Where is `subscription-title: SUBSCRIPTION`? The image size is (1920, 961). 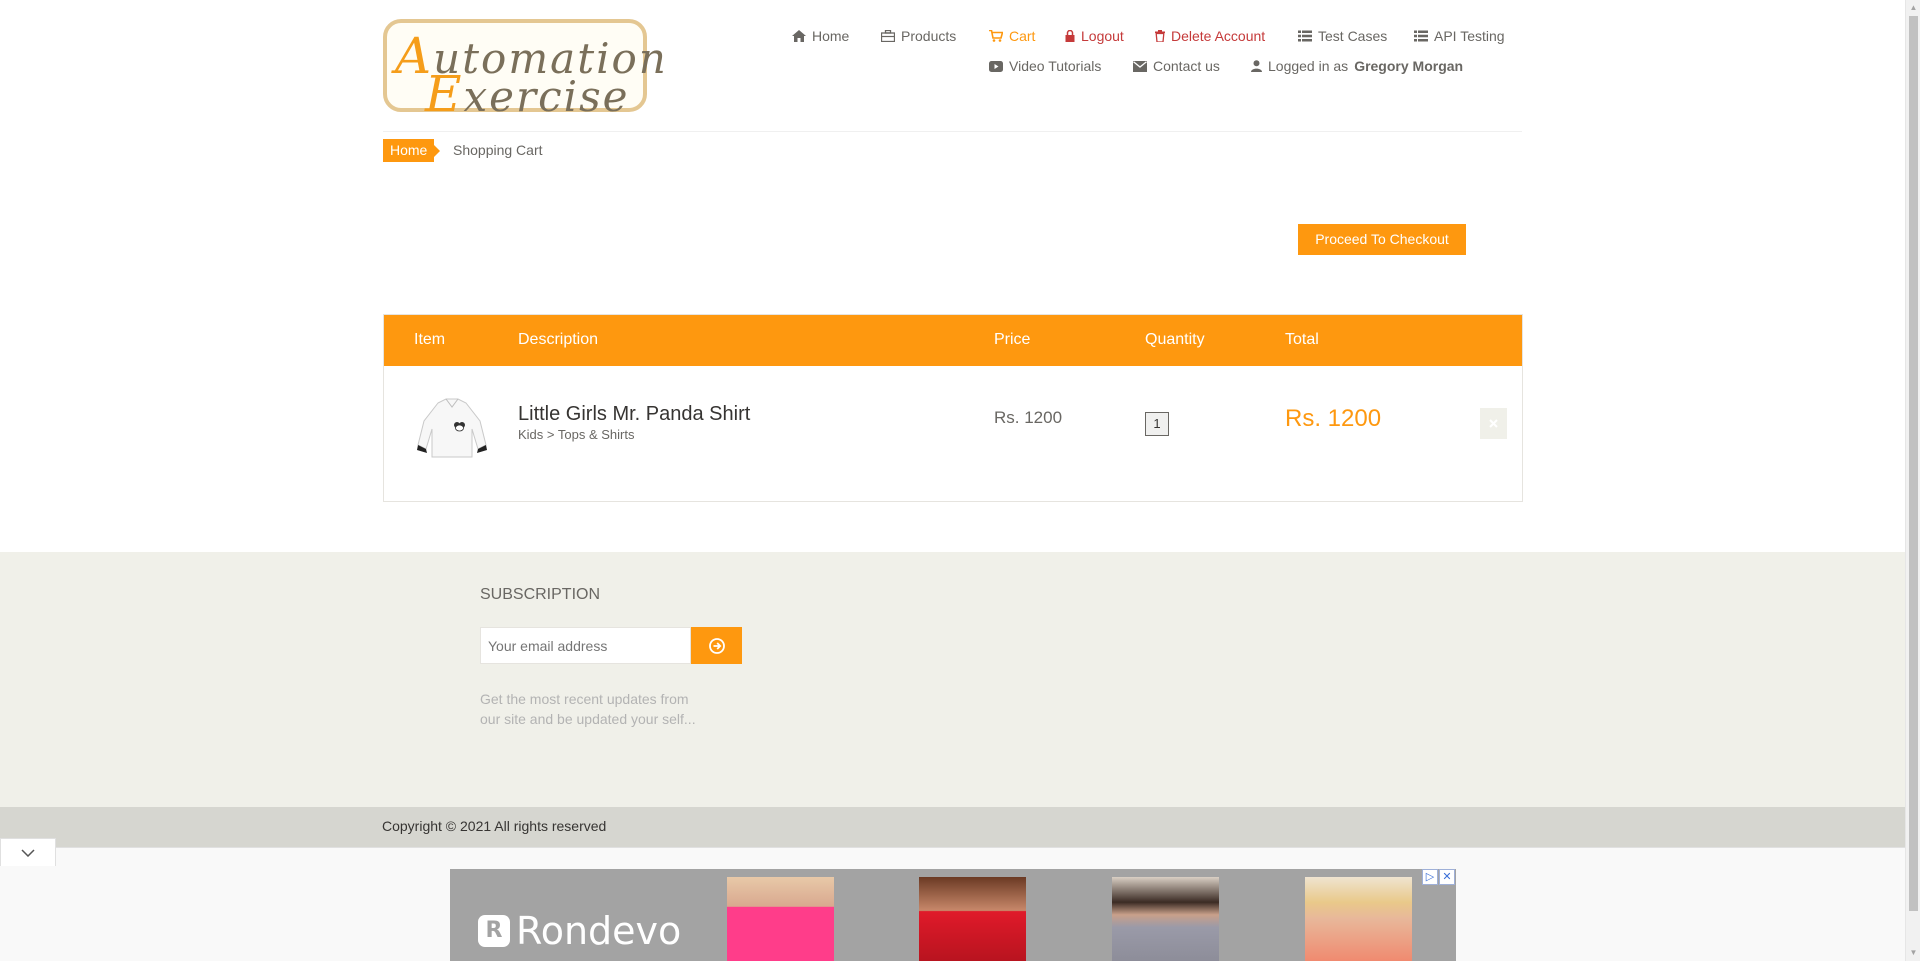 subscription-title: SUBSCRIPTION is located at coordinates (540, 594).